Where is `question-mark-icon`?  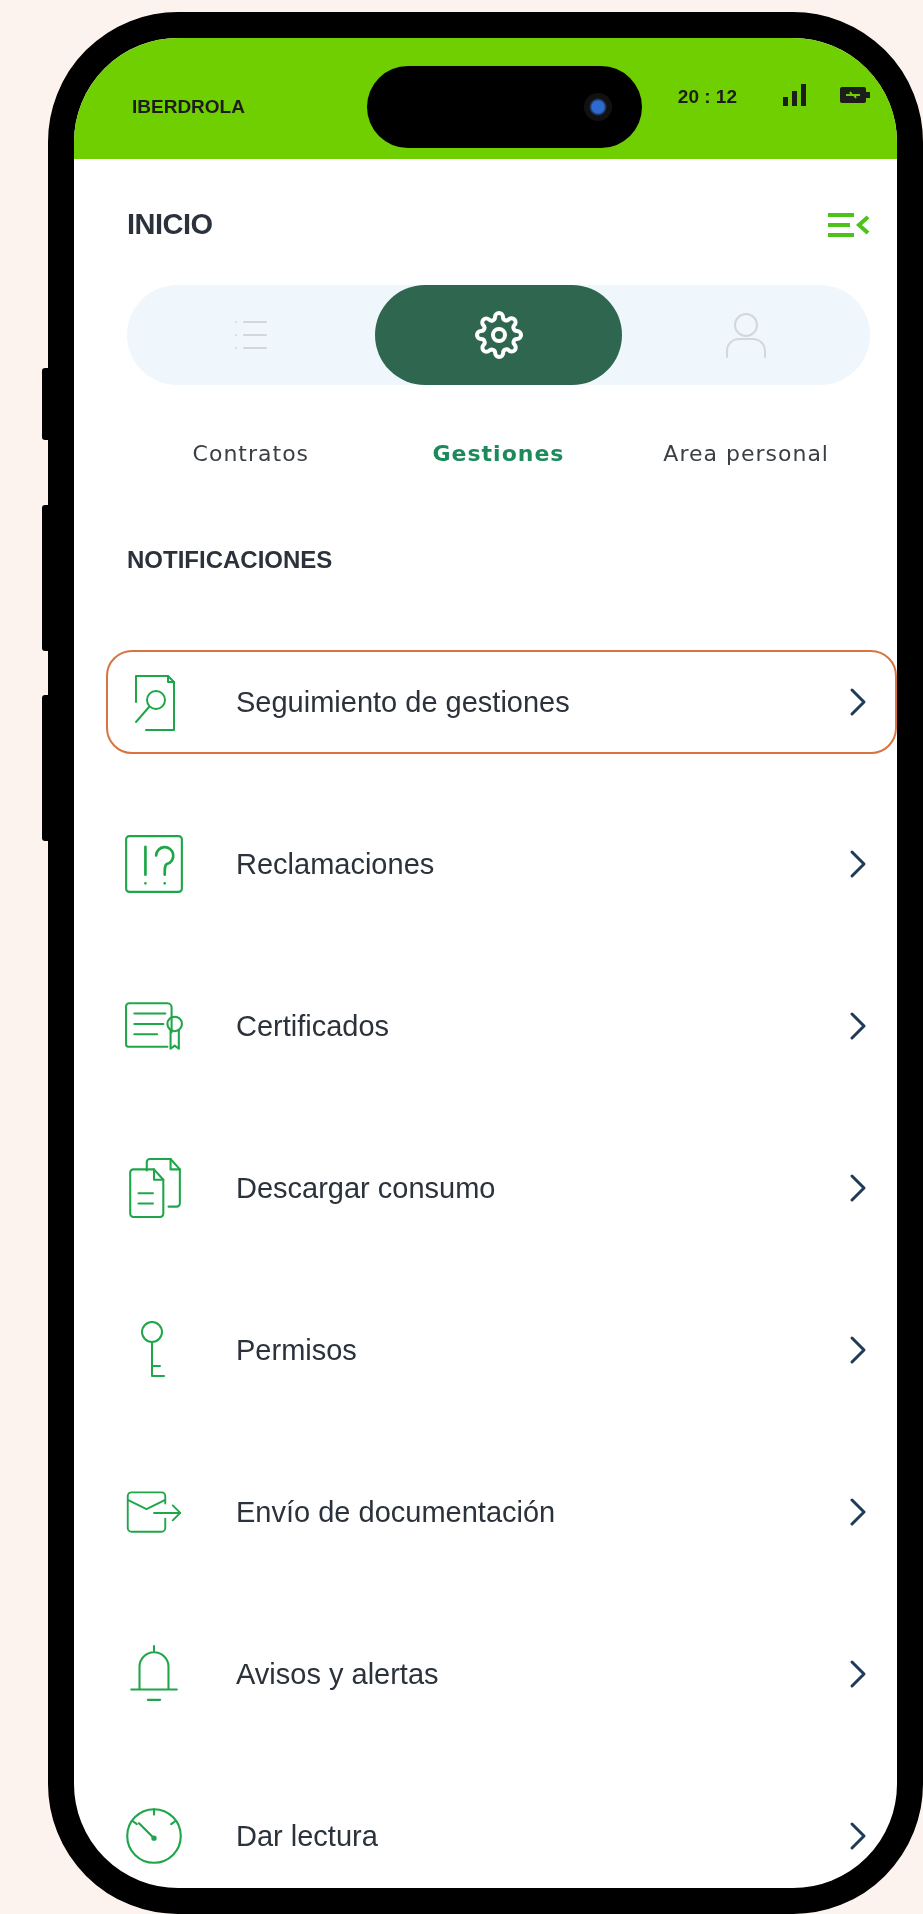
question-mark-icon is located at coordinates (154, 864).